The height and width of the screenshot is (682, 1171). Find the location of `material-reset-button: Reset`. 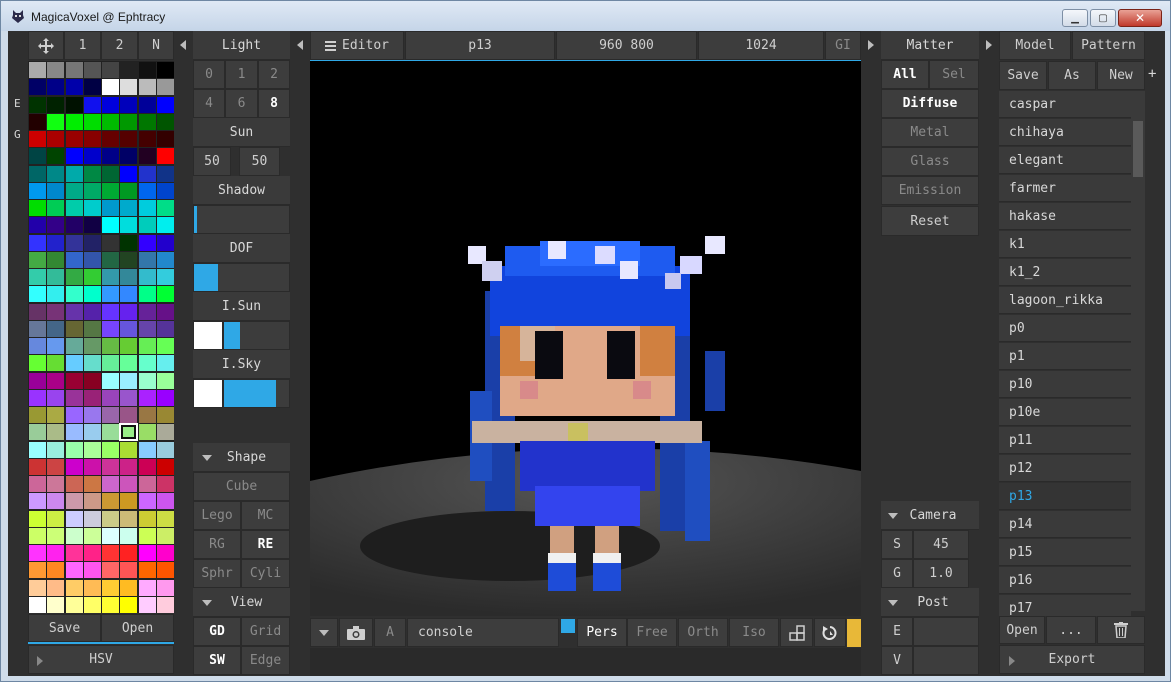

material-reset-button: Reset is located at coordinates (930, 221).